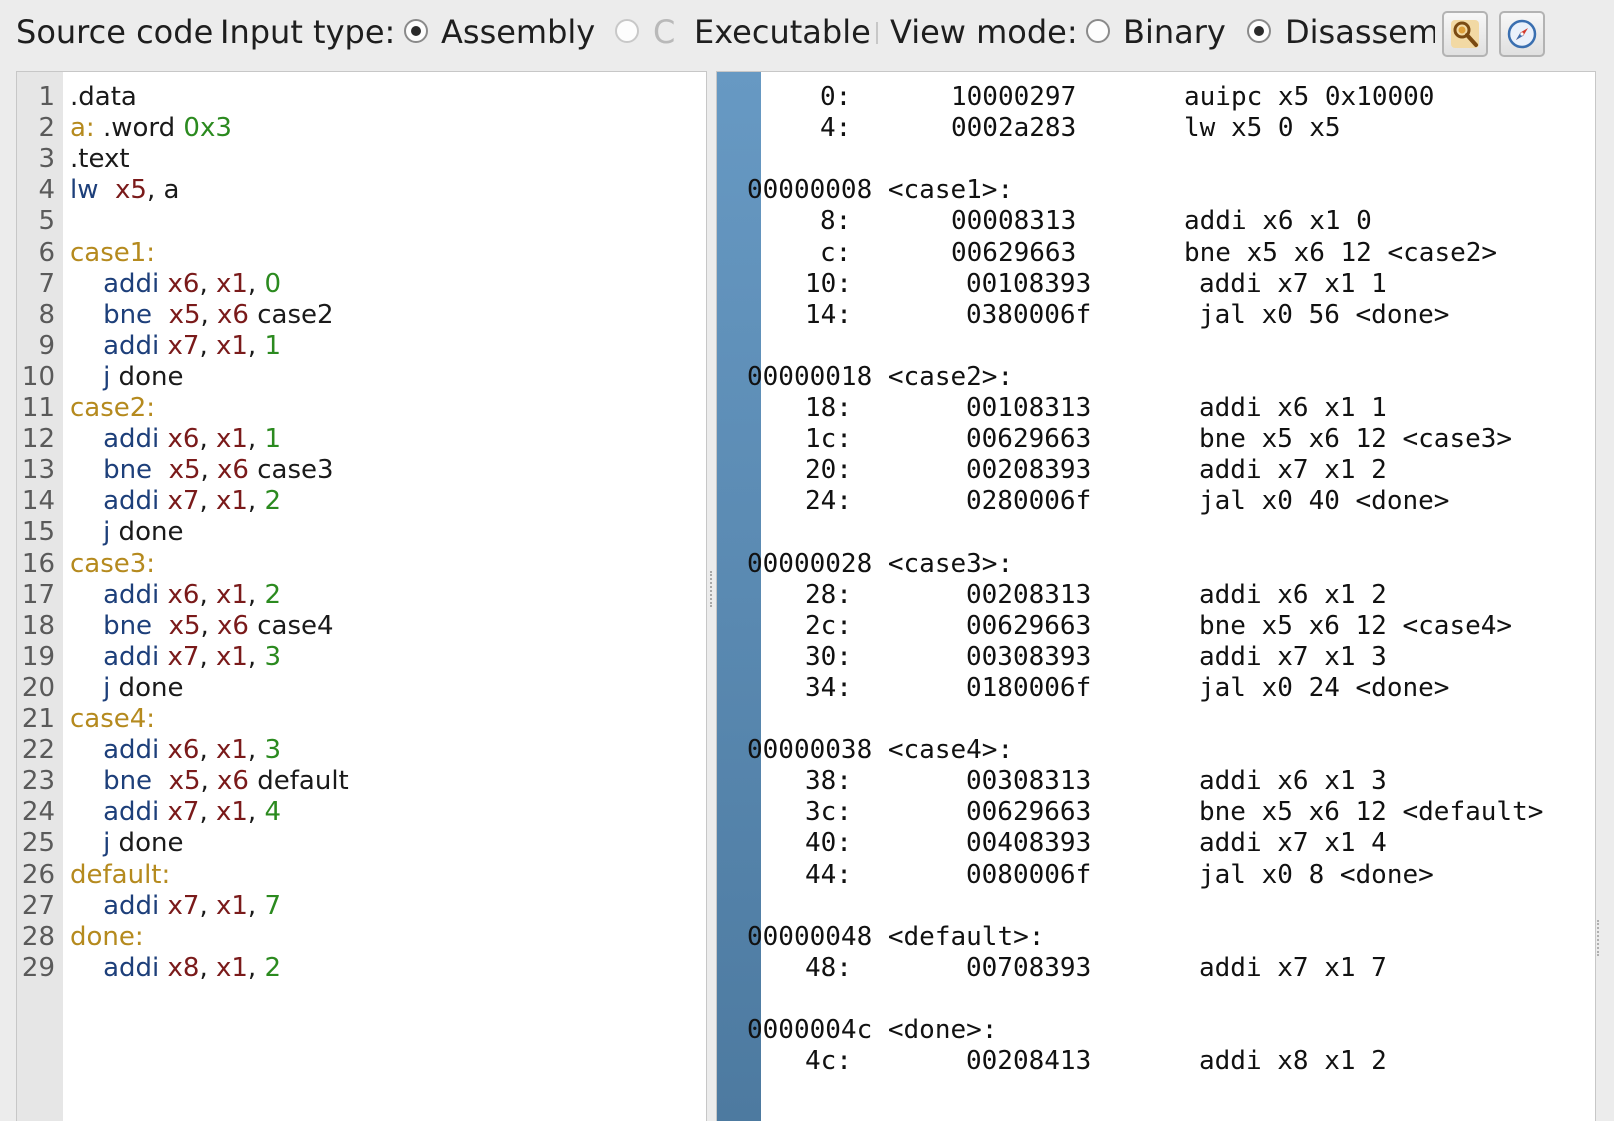 The height and width of the screenshot is (1121, 1614). I want to click on disassembly-address: 10:, so click(828, 283).